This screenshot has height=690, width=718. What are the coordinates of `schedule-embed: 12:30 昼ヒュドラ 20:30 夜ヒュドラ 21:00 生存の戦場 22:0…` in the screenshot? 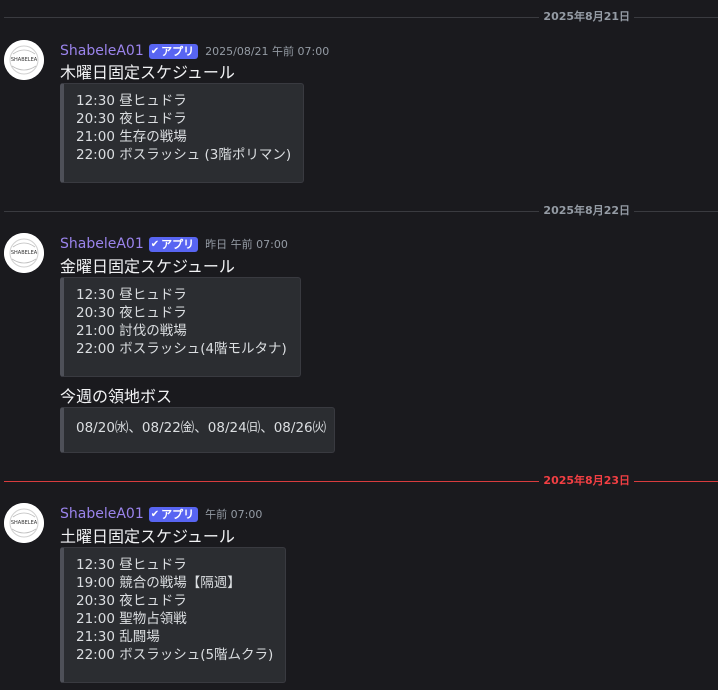 It's located at (182, 133).